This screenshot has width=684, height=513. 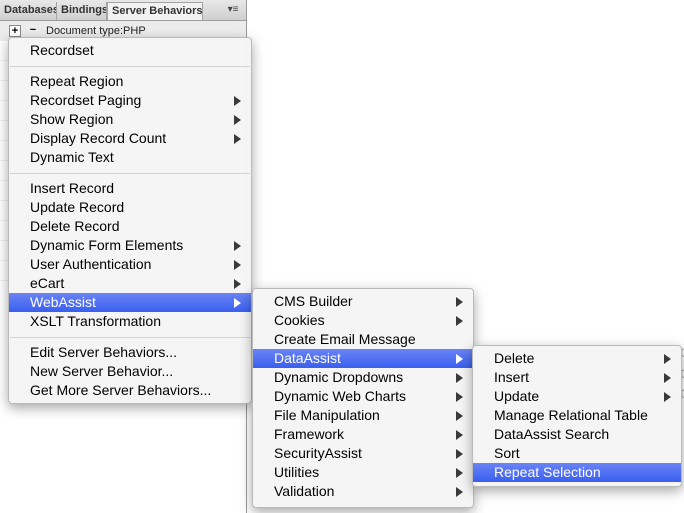 I want to click on menu-item-ecart: eCart, so click(x=130, y=283).